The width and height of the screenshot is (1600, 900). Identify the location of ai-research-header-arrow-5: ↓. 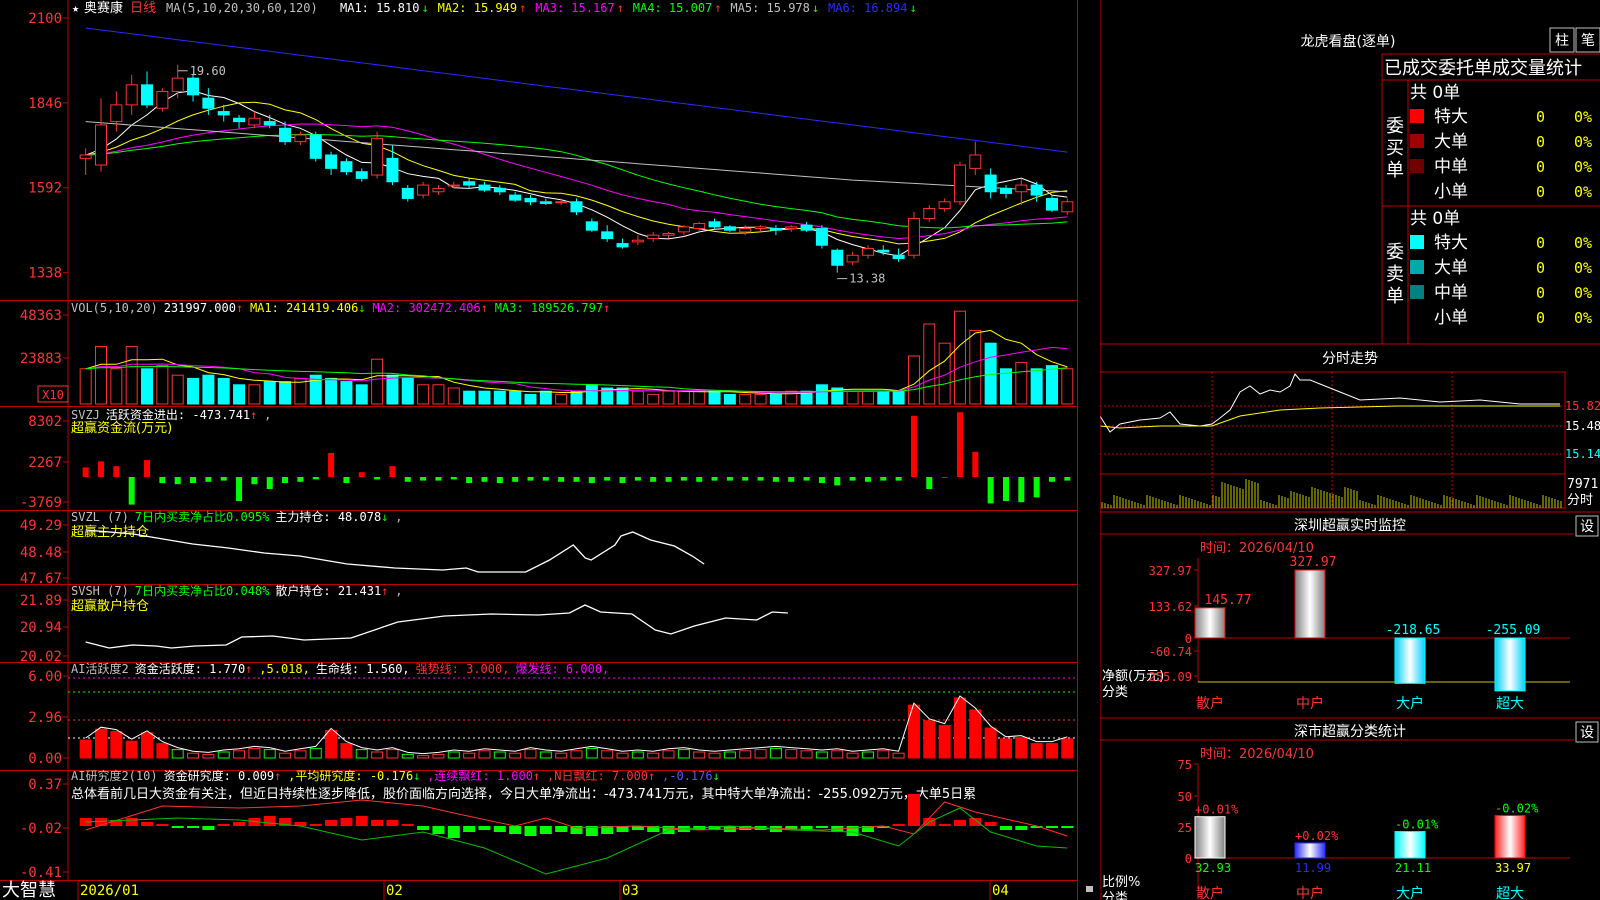
(716, 776).